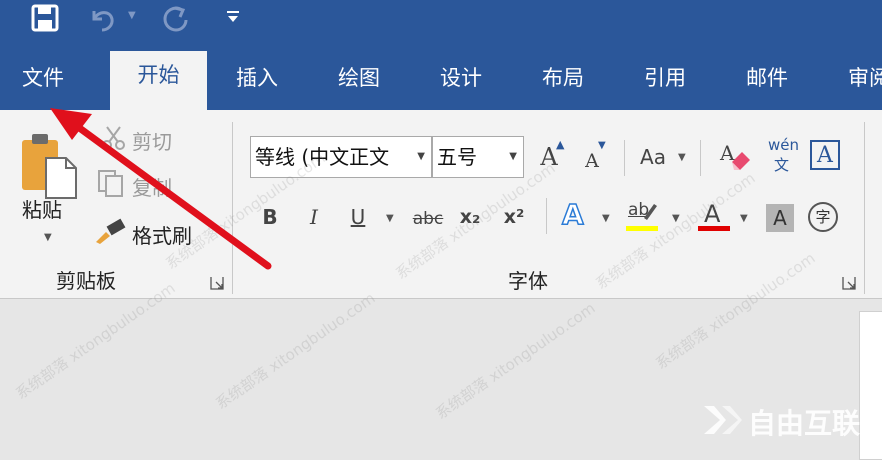 Image resolution: width=882 pixels, height=460 pixels. I want to click on tab-design: 设计, so click(461, 78).